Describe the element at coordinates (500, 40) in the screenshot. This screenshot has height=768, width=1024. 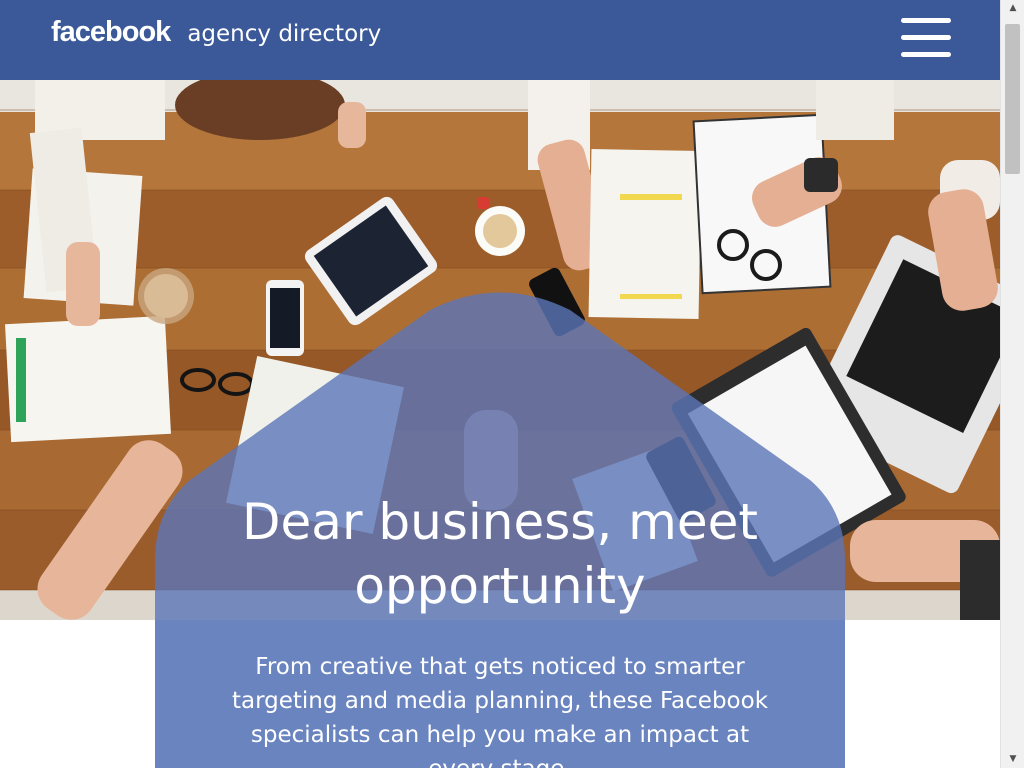
I see `site-header: facebook agency directory` at that location.